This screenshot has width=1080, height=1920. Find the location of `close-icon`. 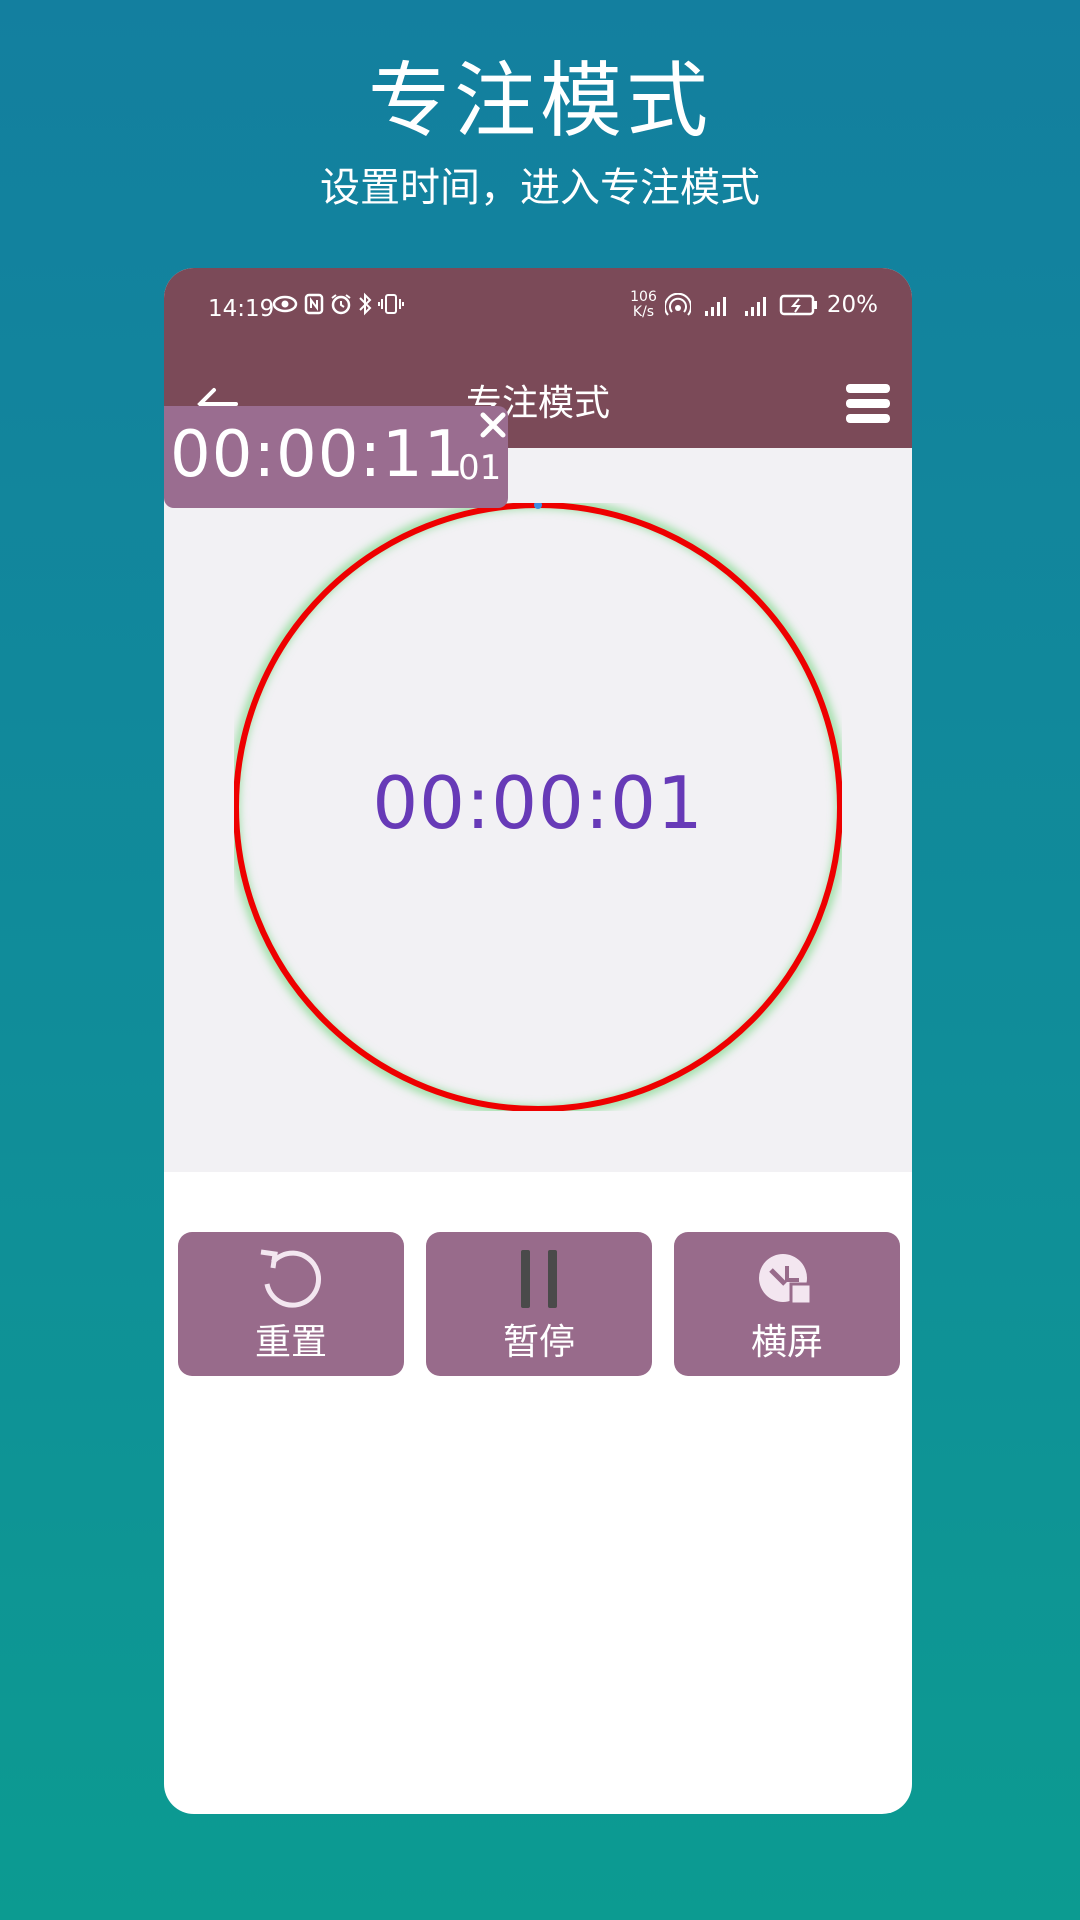

close-icon is located at coordinates (493, 425).